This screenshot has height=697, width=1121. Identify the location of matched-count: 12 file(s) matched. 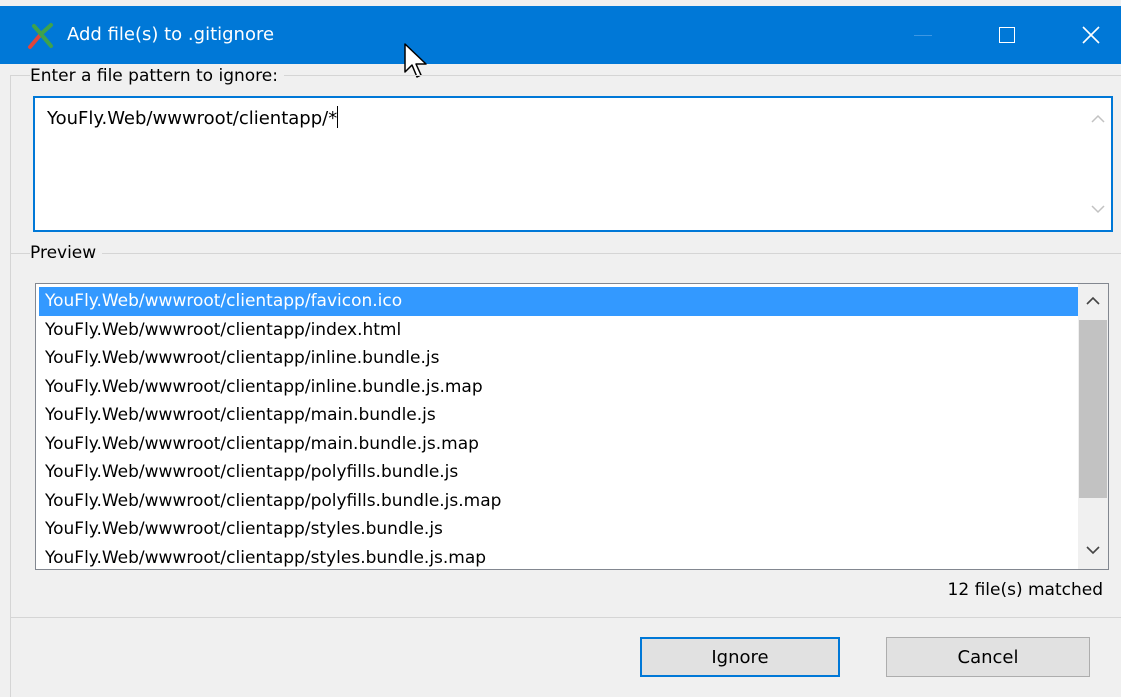
(1025, 590).